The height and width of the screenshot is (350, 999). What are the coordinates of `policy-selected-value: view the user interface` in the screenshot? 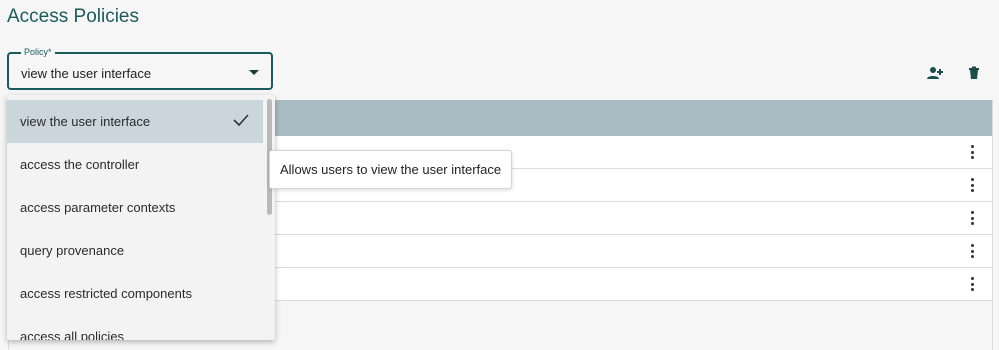 It's located at (86, 73).